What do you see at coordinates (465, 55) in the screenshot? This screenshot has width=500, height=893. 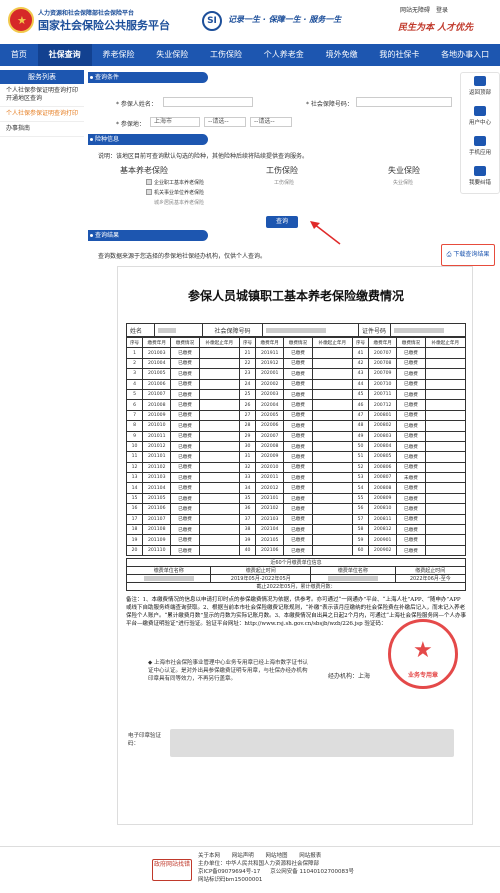 I see `nav-local-entry: 各地办事入口` at bounding box center [465, 55].